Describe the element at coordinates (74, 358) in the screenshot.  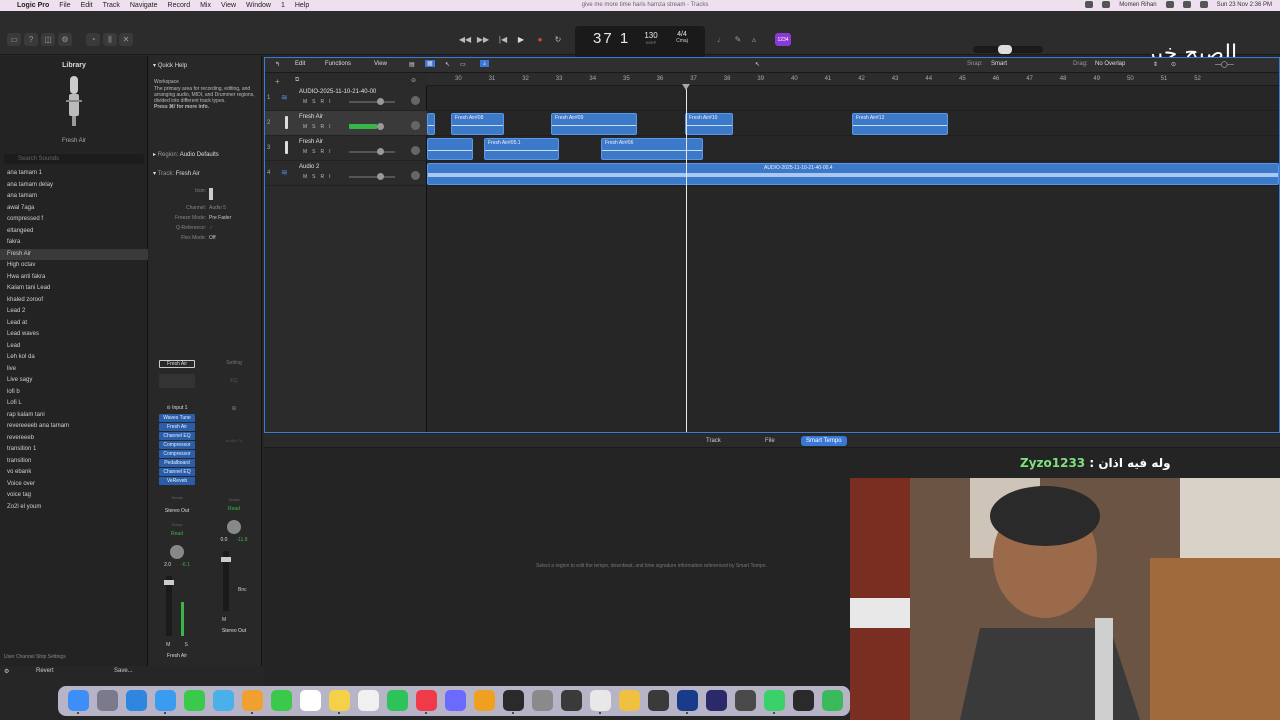
I see `library-item: Leh kol da` at that location.